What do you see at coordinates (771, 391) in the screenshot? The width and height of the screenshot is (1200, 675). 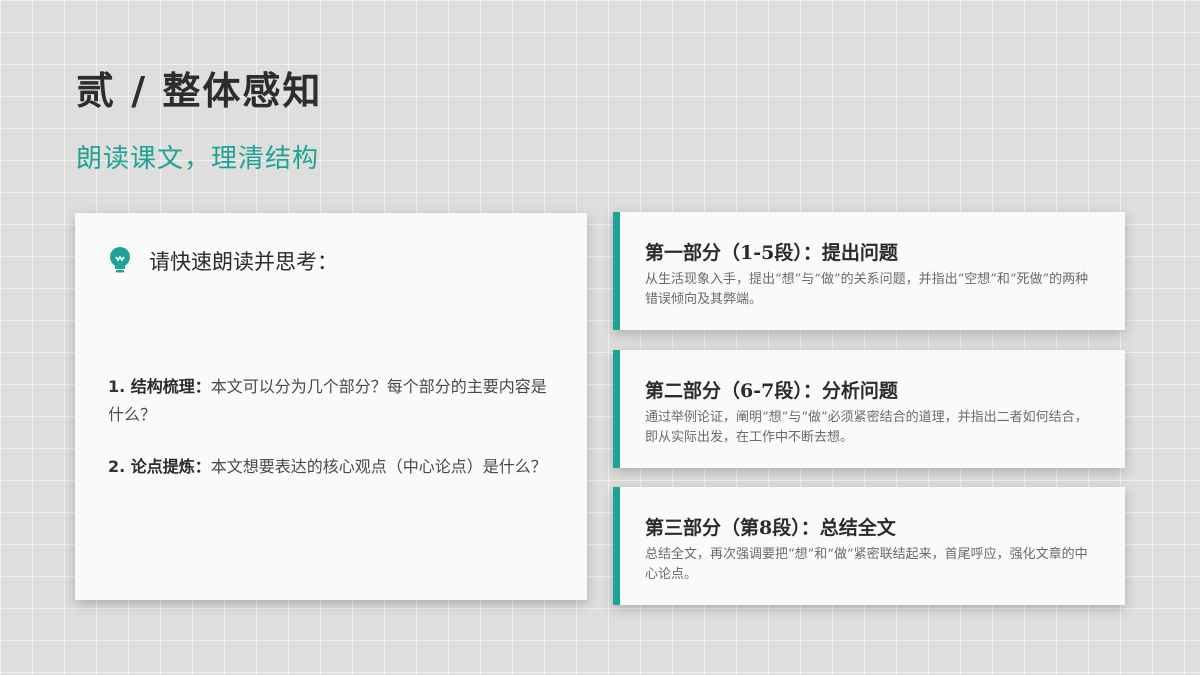 I see `part-title: 第二部分（6-7段）：分析问题` at bounding box center [771, 391].